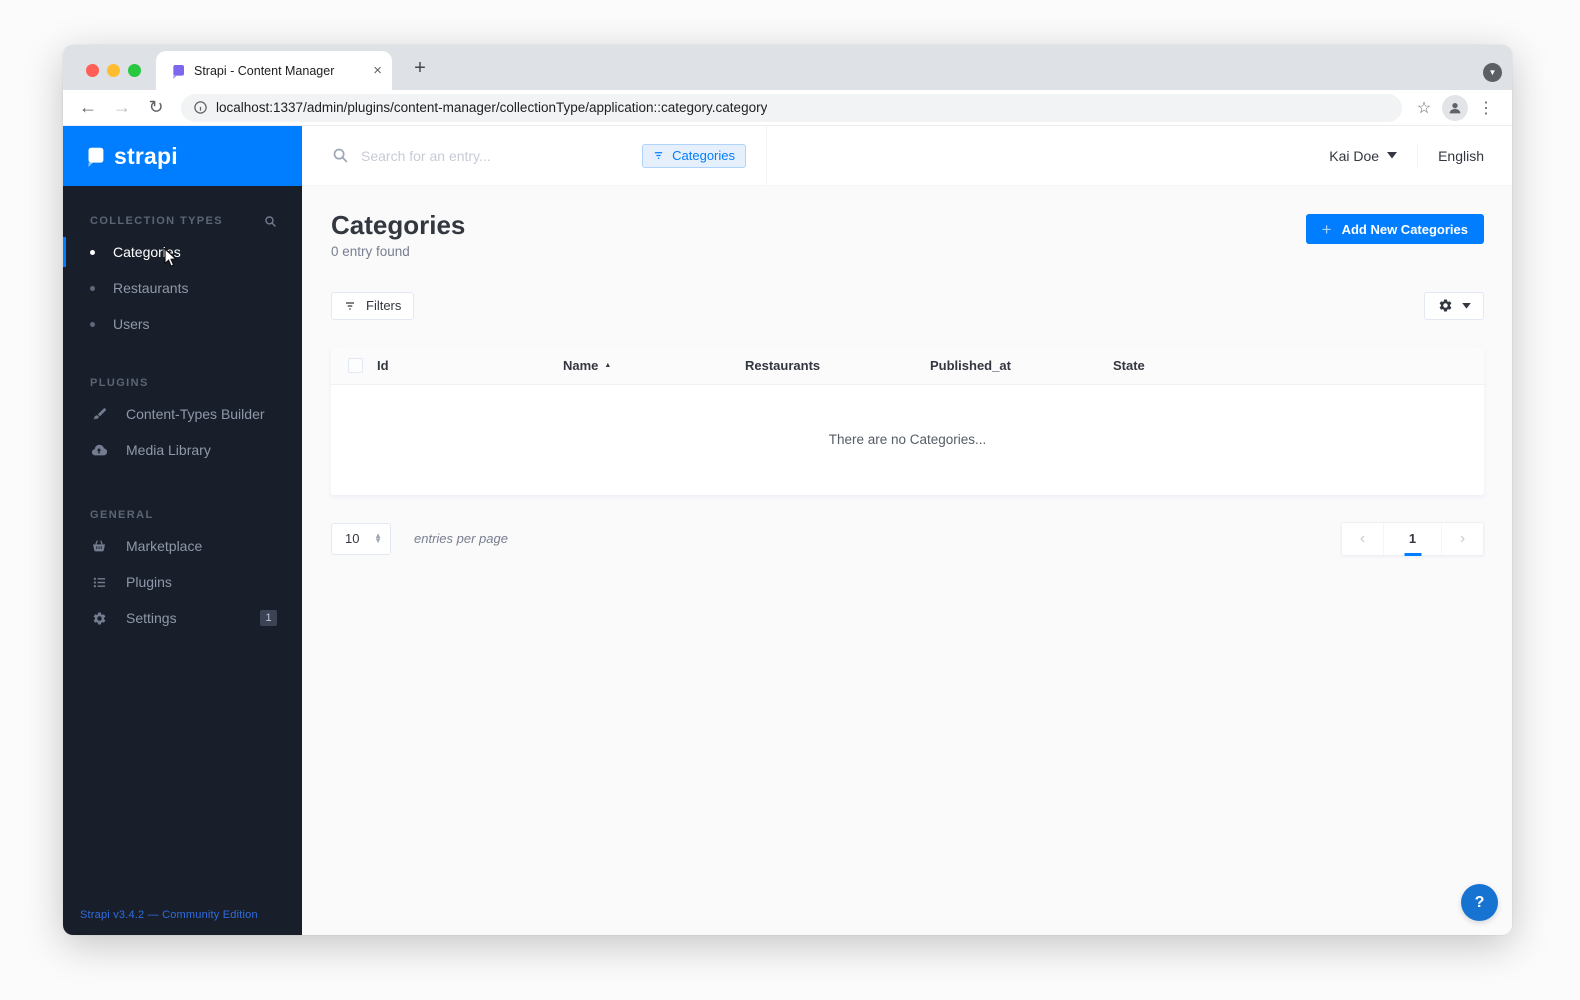 This screenshot has width=1580, height=1000. Describe the element at coordinates (1461, 156) in the screenshot. I see `language-menu: English` at that location.